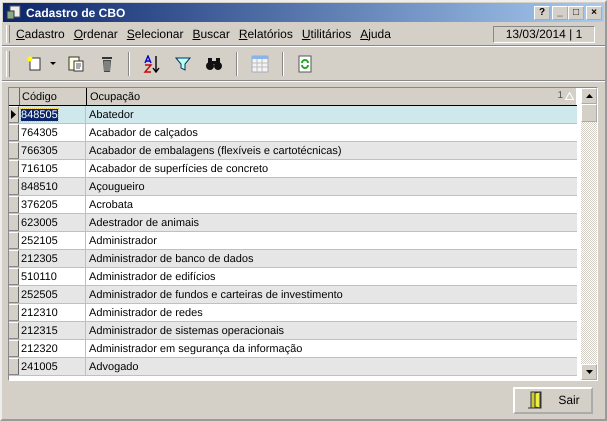 The width and height of the screenshot is (607, 421). What do you see at coordinates (215, 150) in the screenshot?
I see `table-cell: Acabador de embalagens (flexíveis e cartotécnicas)` at bounding box center [215, 150].